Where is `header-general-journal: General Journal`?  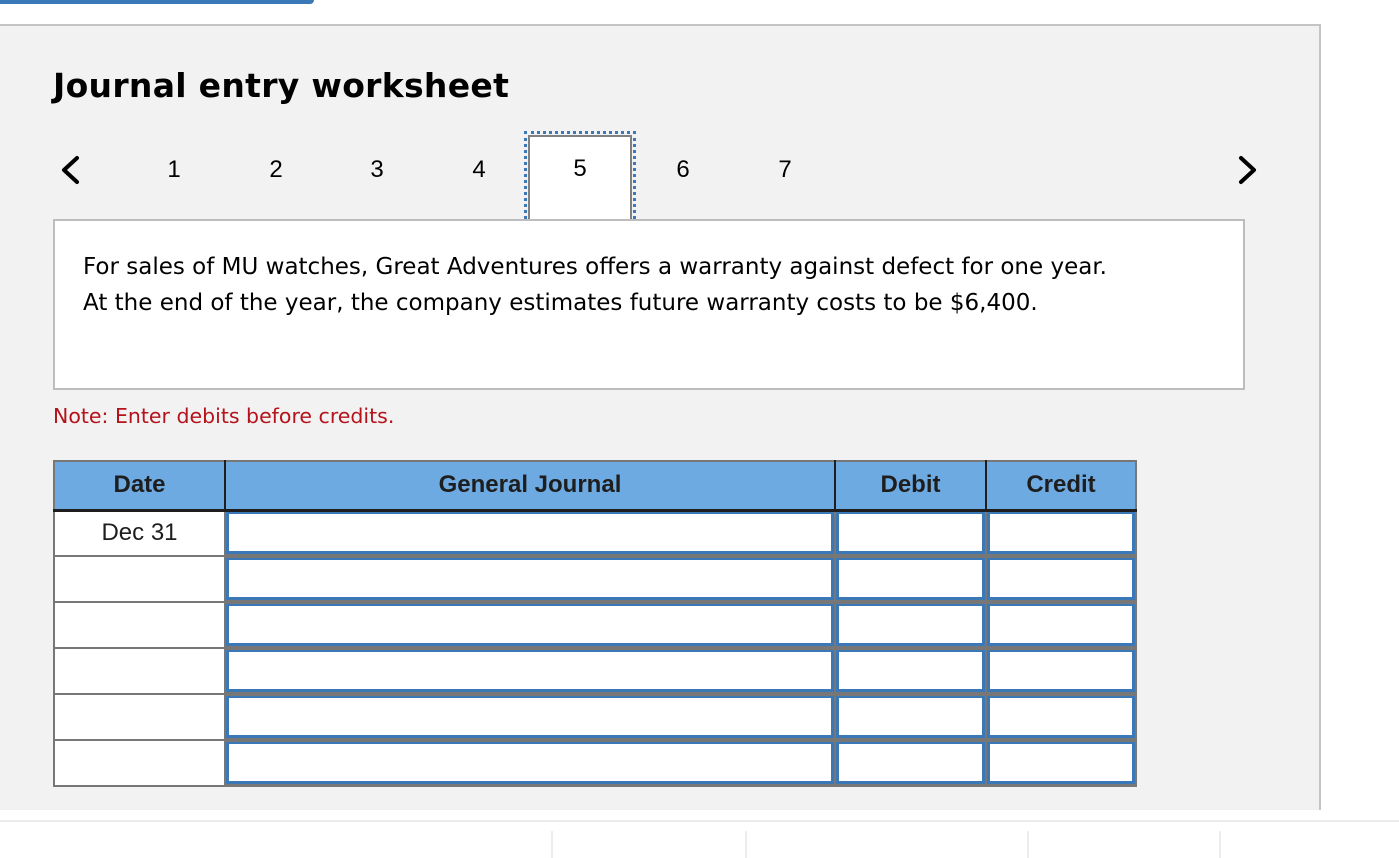 header-general-journal: General Journal is located at coordinates (530, 486).